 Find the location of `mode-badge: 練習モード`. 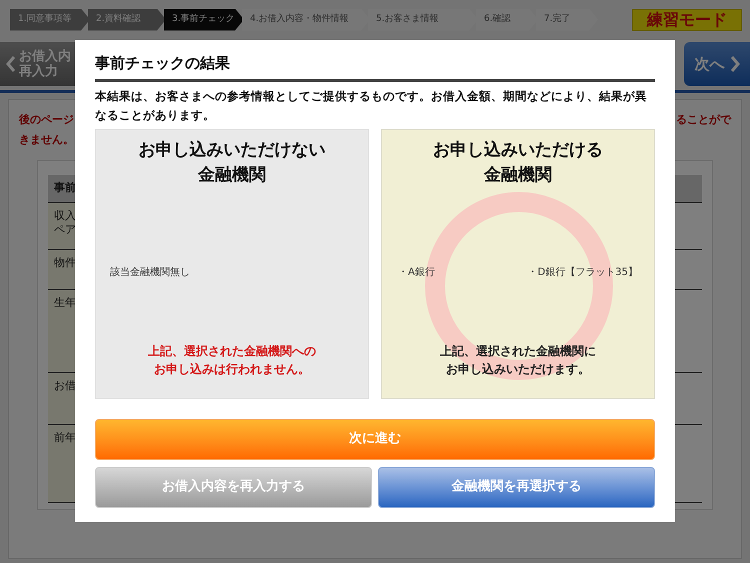

mode-badge: 練習モード is located at coordinates (687, 19).